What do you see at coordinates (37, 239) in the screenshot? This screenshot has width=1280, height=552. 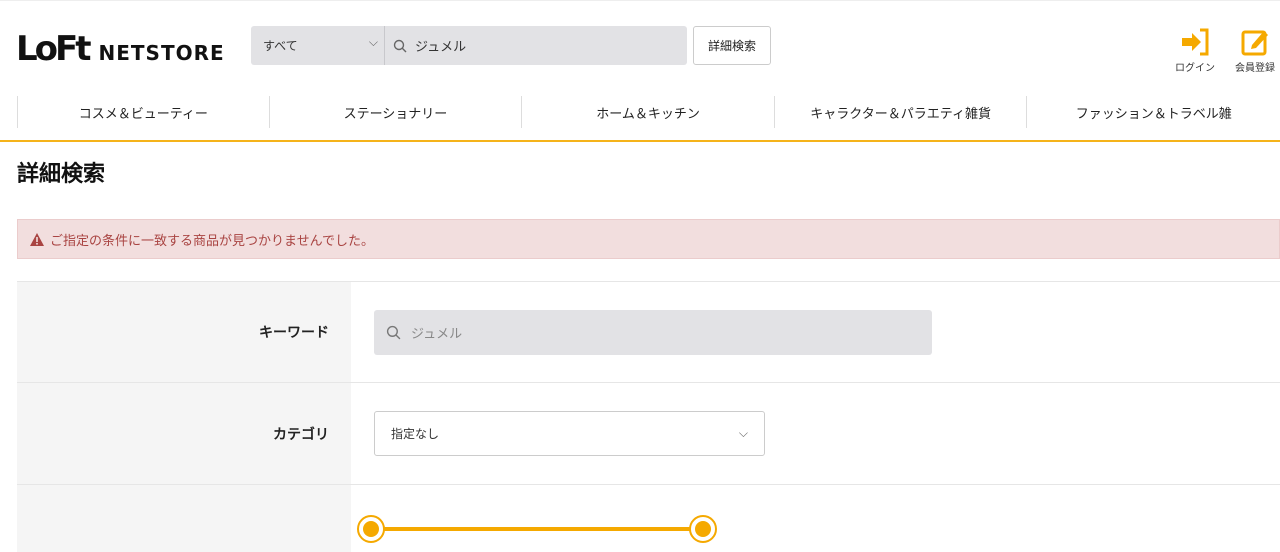 I see `warning-icon` at bounding box center [37, 239].